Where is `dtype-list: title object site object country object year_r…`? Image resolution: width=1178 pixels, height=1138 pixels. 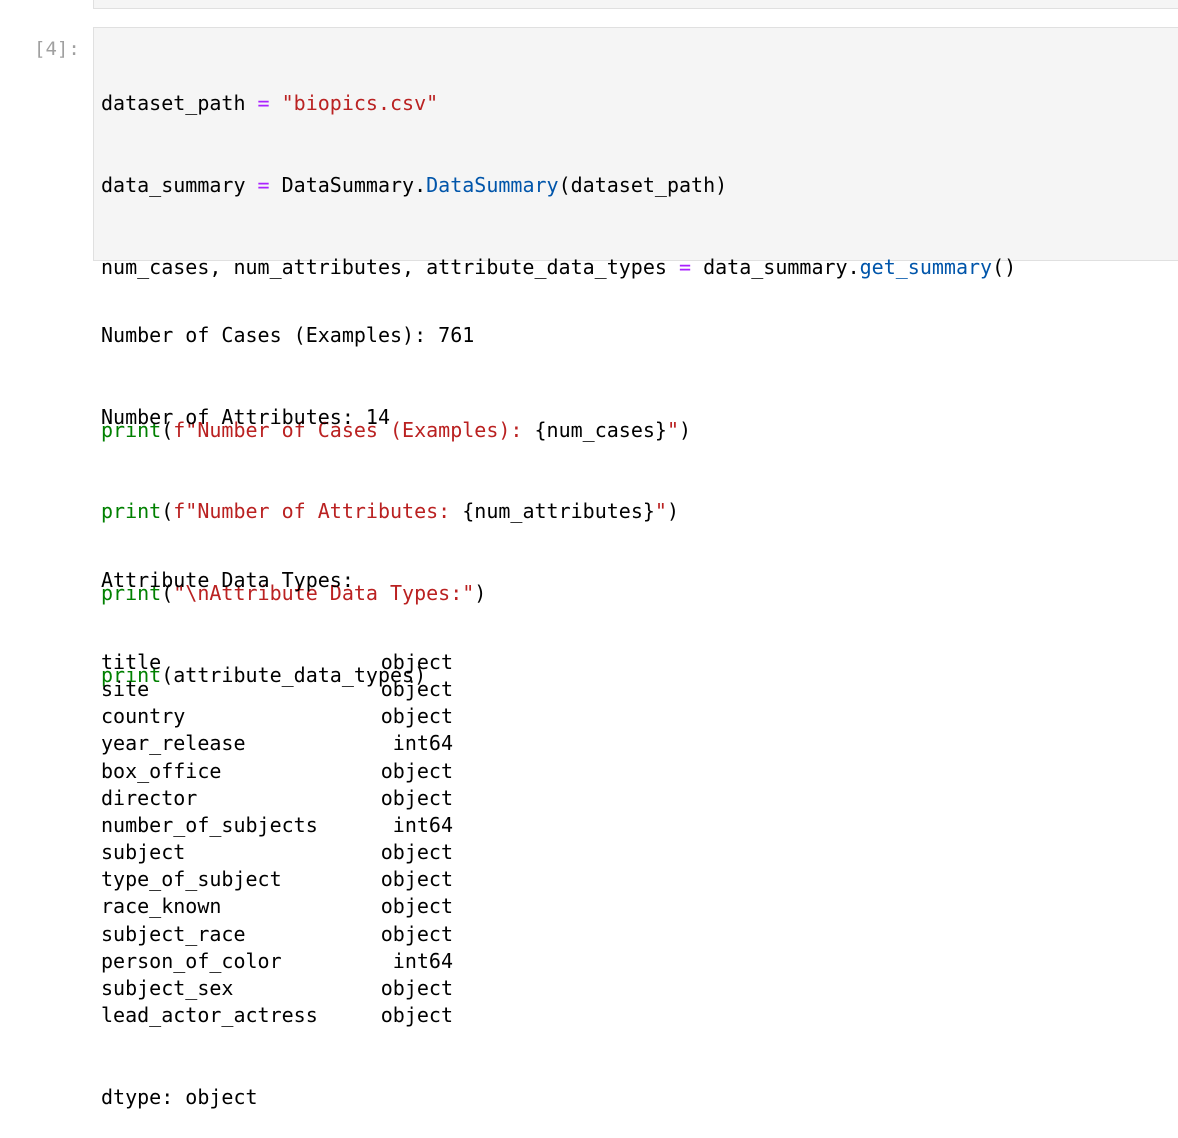
dtype-list: title object site object country object year_r… is located at coordinates (287, 839).